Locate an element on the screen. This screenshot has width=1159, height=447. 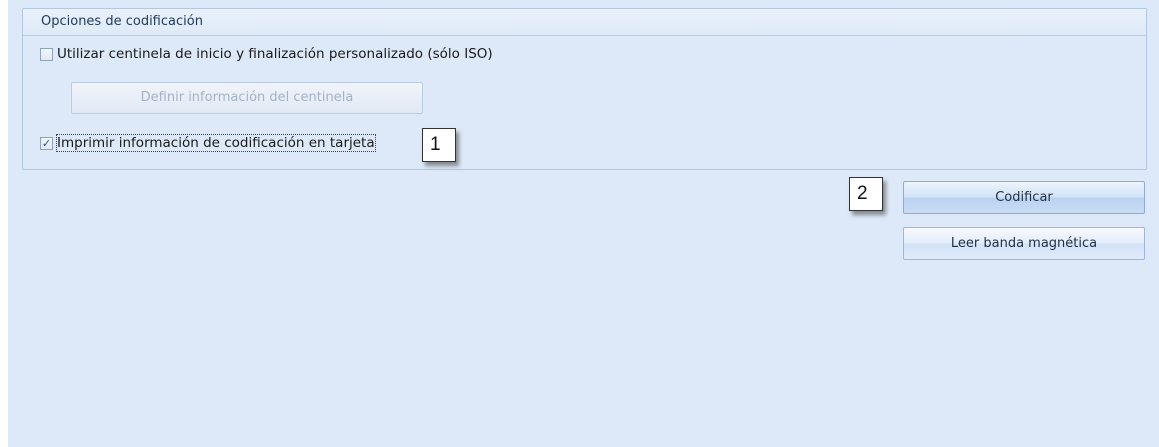
encode-button: Codificar is located at coordinates (1024, 197).